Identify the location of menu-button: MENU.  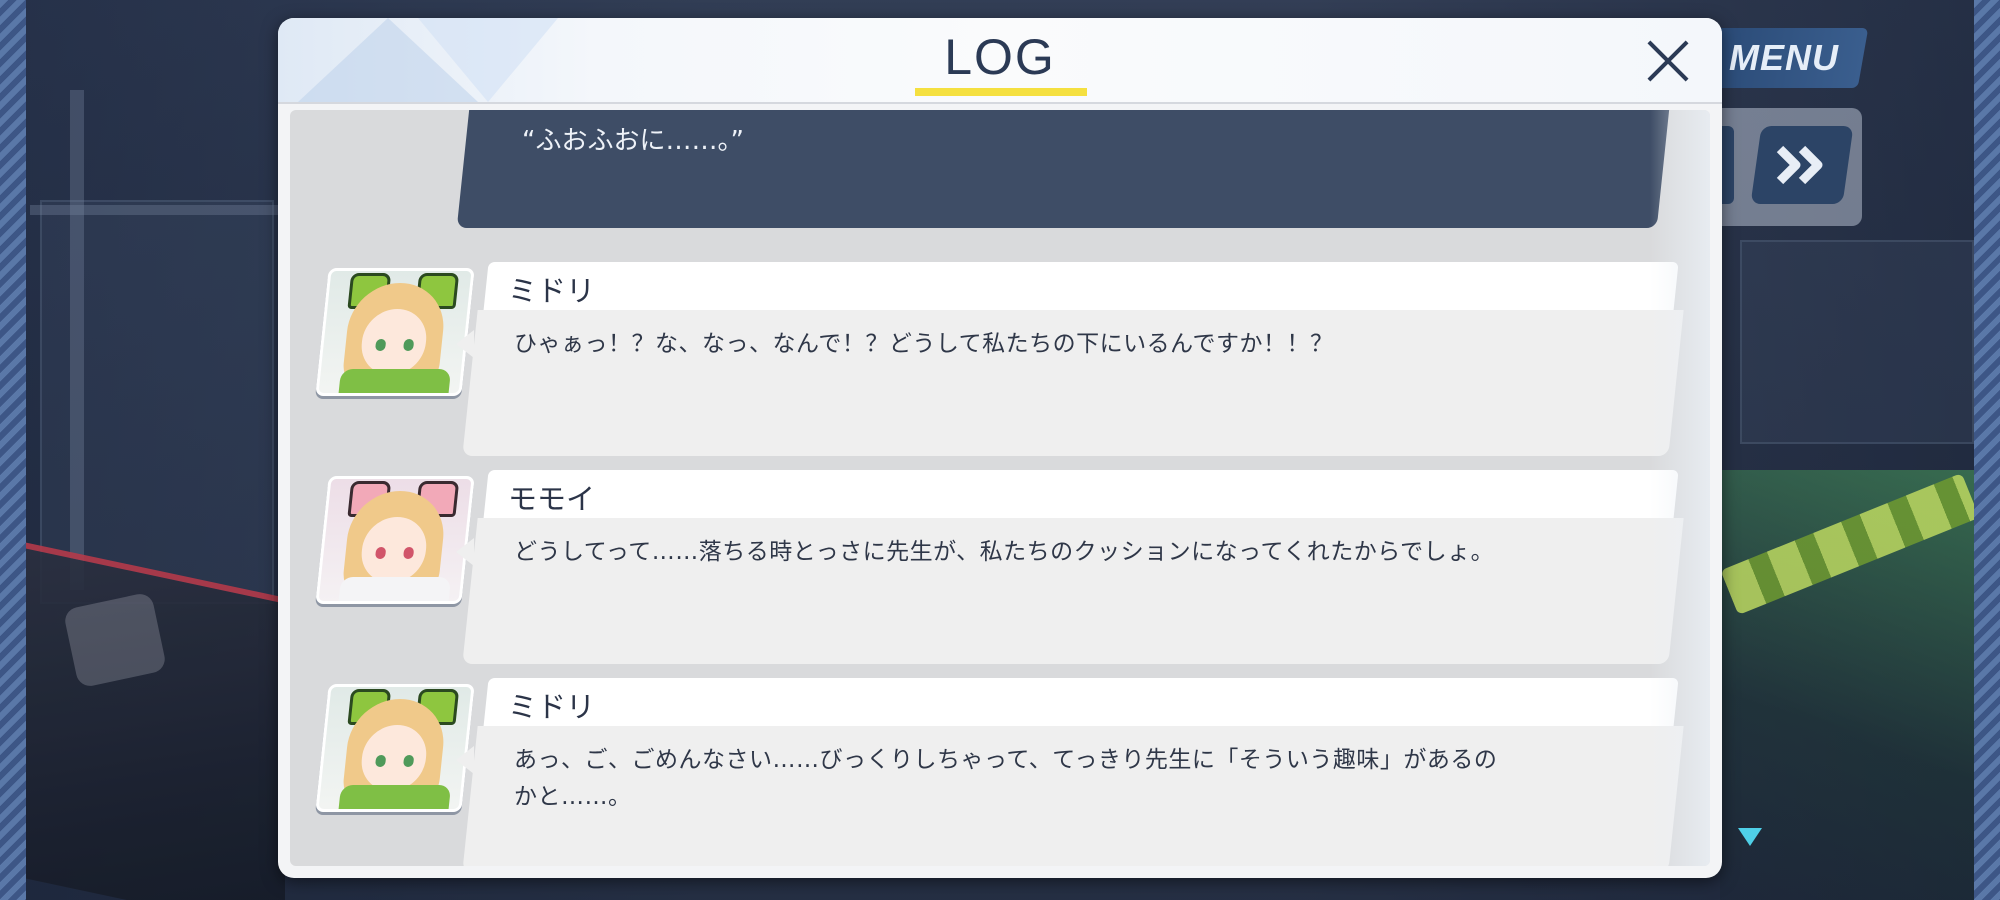
(1784, 58).